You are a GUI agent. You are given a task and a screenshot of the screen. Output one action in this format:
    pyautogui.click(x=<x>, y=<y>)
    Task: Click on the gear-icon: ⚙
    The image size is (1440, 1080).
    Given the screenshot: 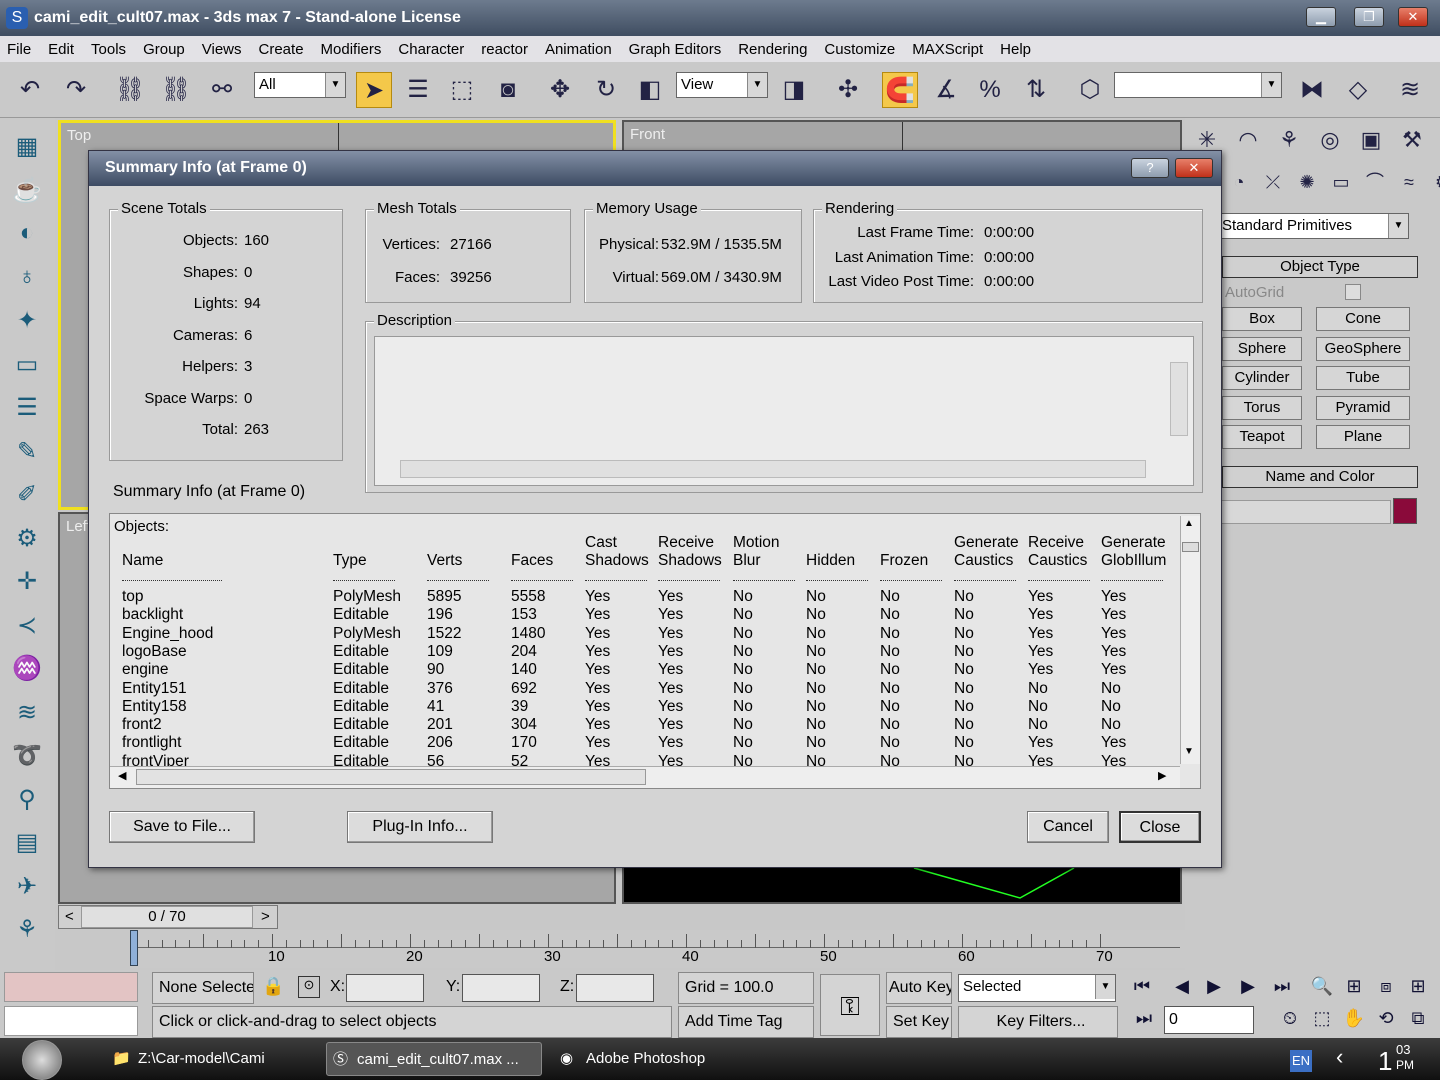 What is the action you would take?
    pyautogui.click(x=27, y=542)
    